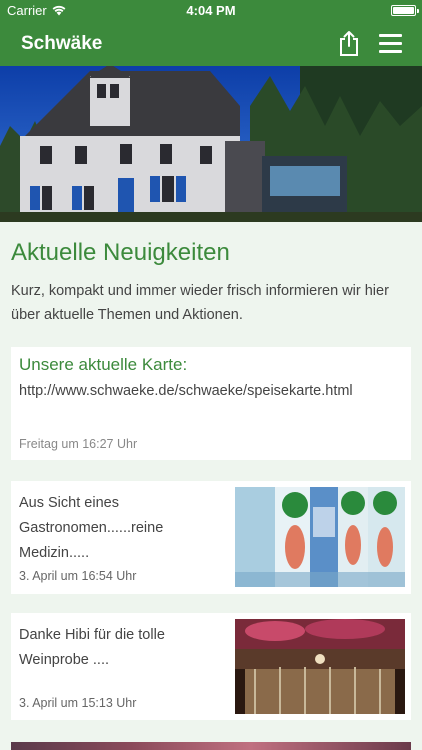 The width and height of the screenshot is (422, 750). I want to click on news-card-title: Unsere aktuelle Karte:, so click(103, 364).